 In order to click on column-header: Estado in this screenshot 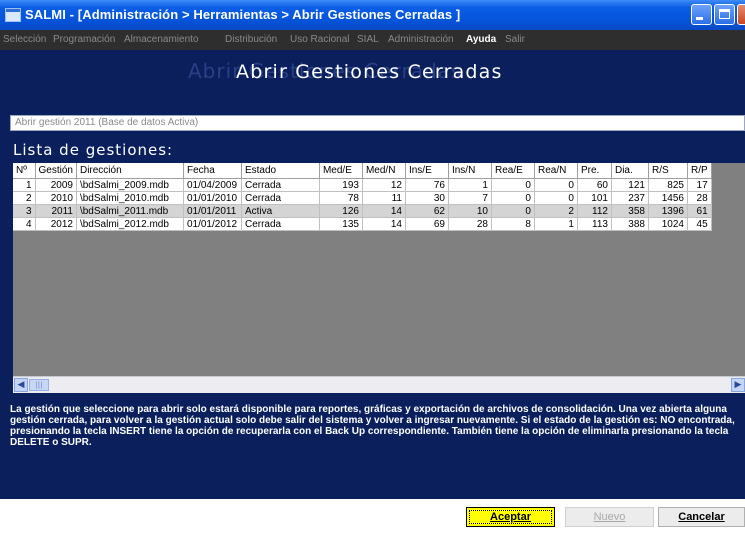, I will do `click(280, 171)`.